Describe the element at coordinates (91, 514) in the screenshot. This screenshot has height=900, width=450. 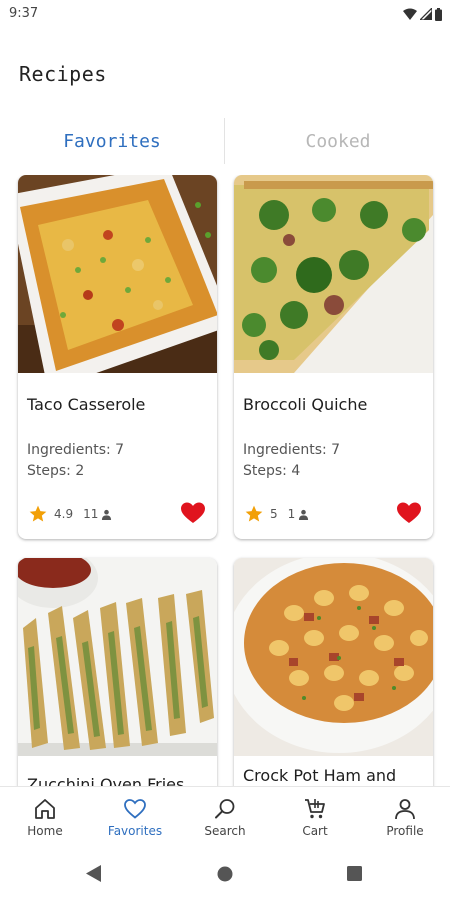
I see `rating-count: 11` at that location.